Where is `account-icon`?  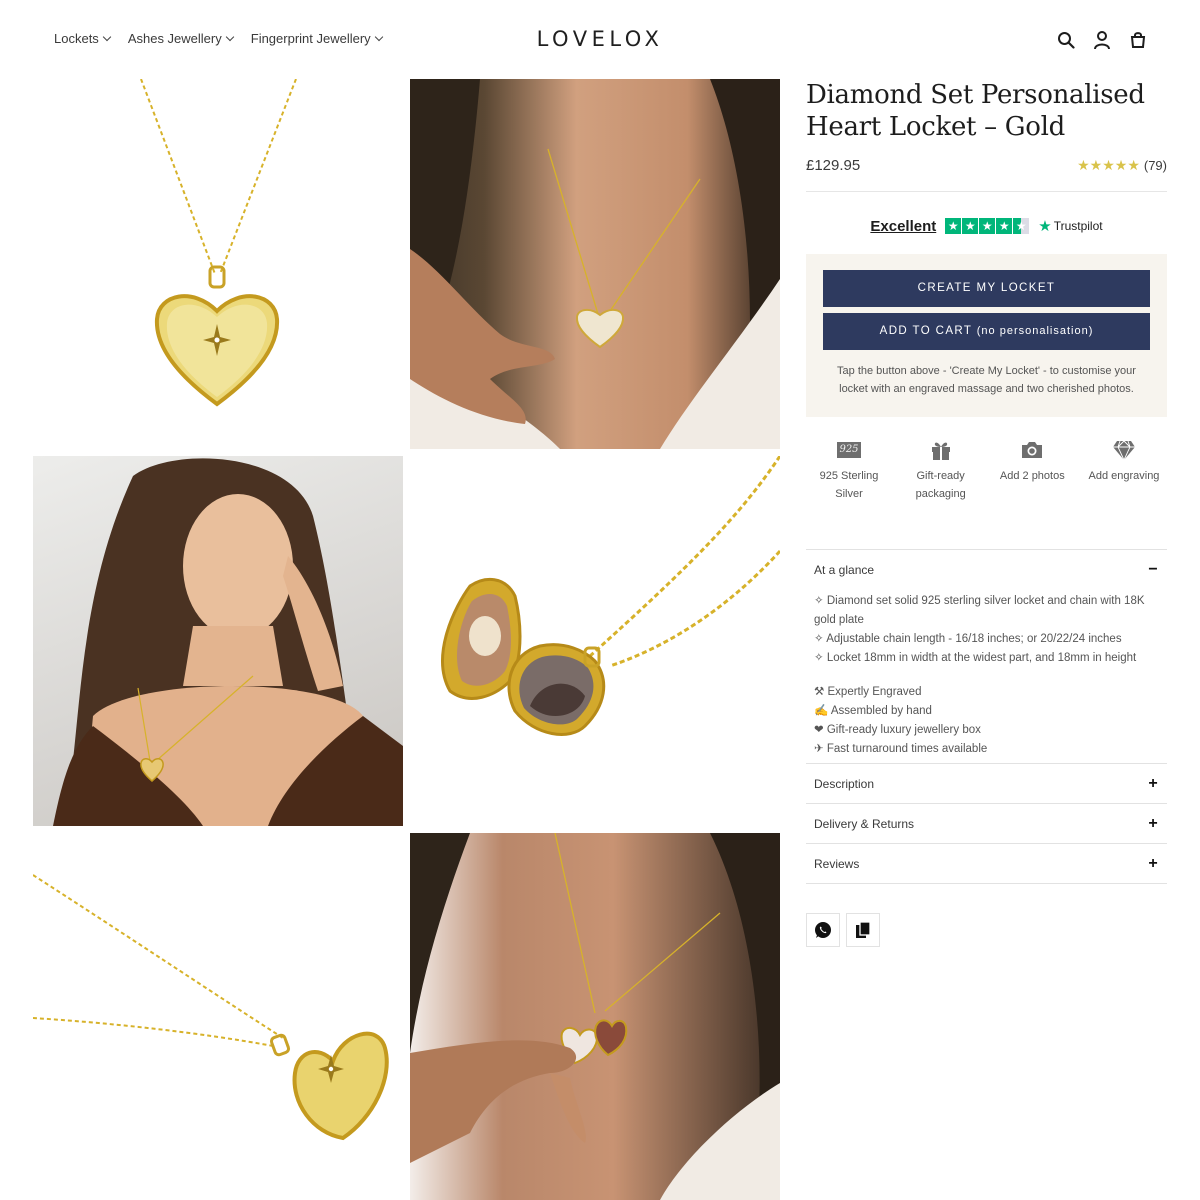
account-icon is located at coordinates (1102, 40).